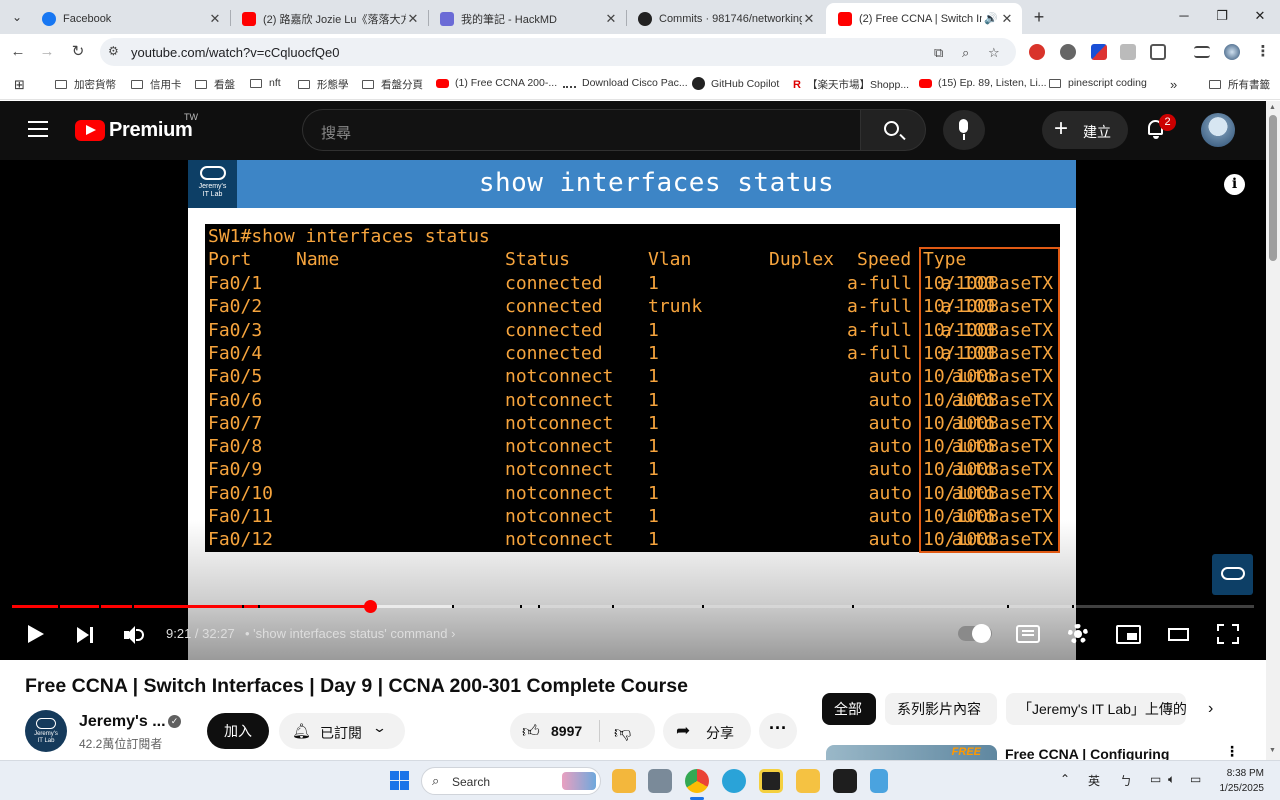  What do you see at coordinates (778, 731) in the screenshot?
I see `more-actions-icon: ···` at bounding box center [778, 731].